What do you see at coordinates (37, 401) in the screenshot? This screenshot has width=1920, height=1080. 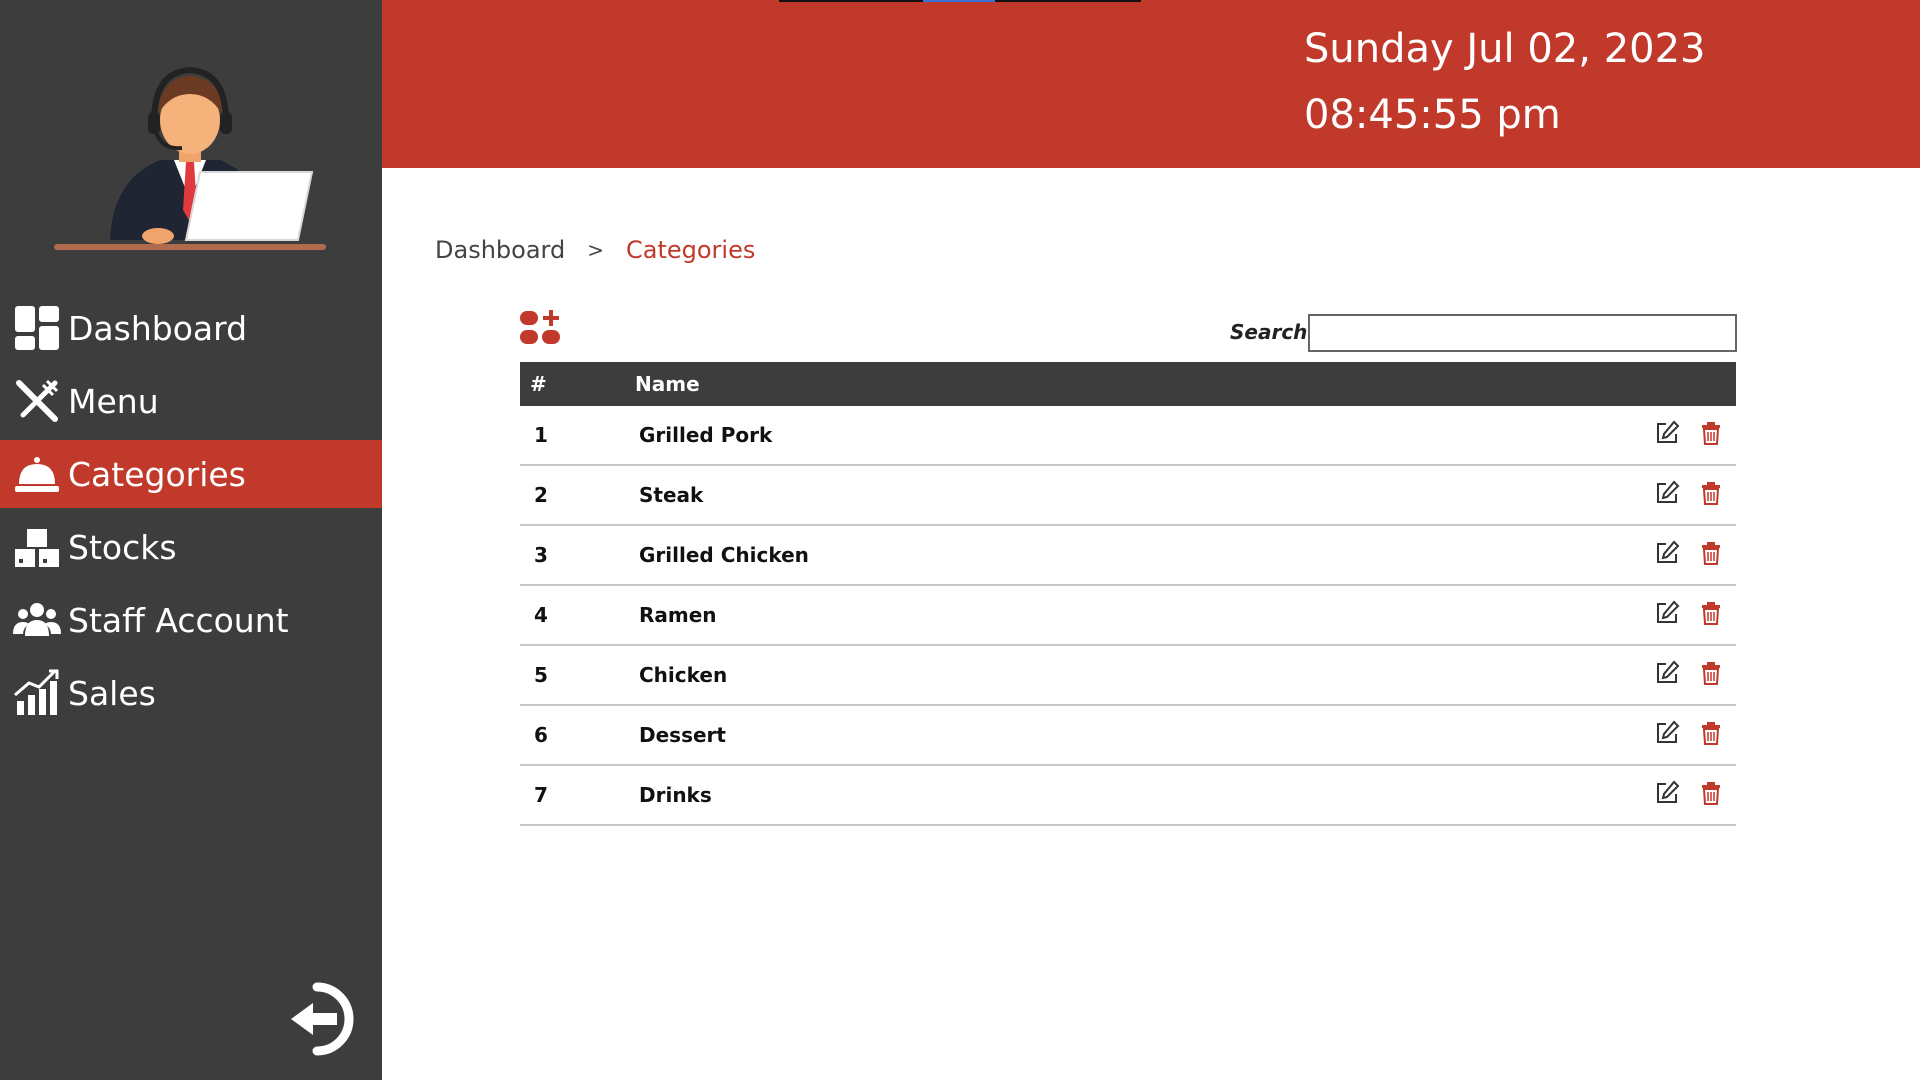 I see `utensils-icon` at bounding box center [37, 401].